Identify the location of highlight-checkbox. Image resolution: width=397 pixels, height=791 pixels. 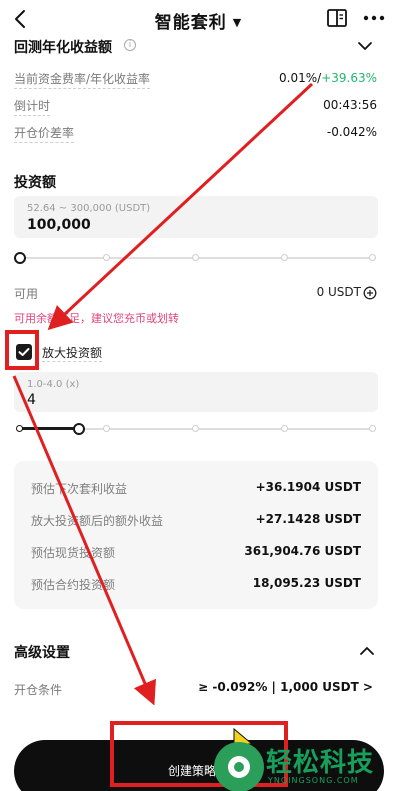
(22, 350).